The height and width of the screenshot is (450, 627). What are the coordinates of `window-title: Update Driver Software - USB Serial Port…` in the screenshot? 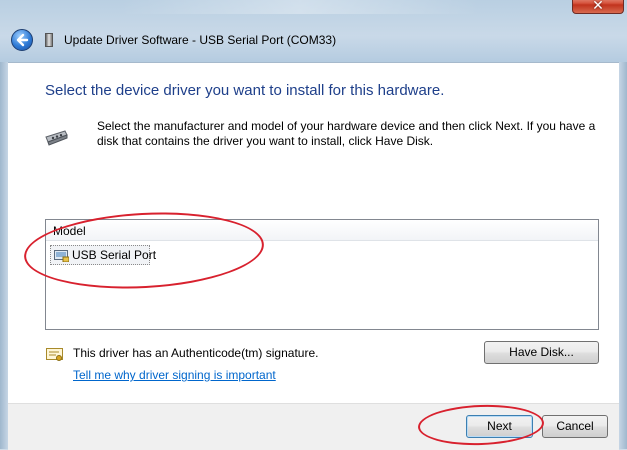 It's located at (200, 40).